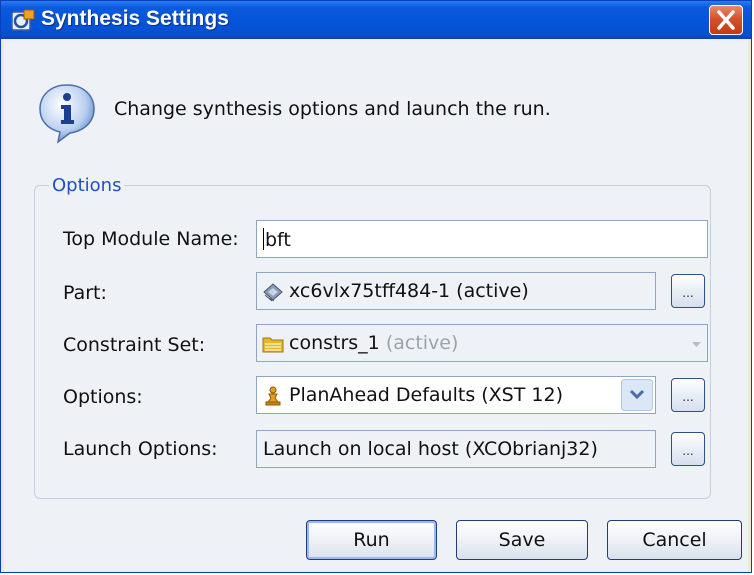 Image resolution: width=754 pixels, height=575 pixels. Describe the element at coordinates (151, 239) in the screenshot. I see `top-module-label: Top Module Name:` at that location.